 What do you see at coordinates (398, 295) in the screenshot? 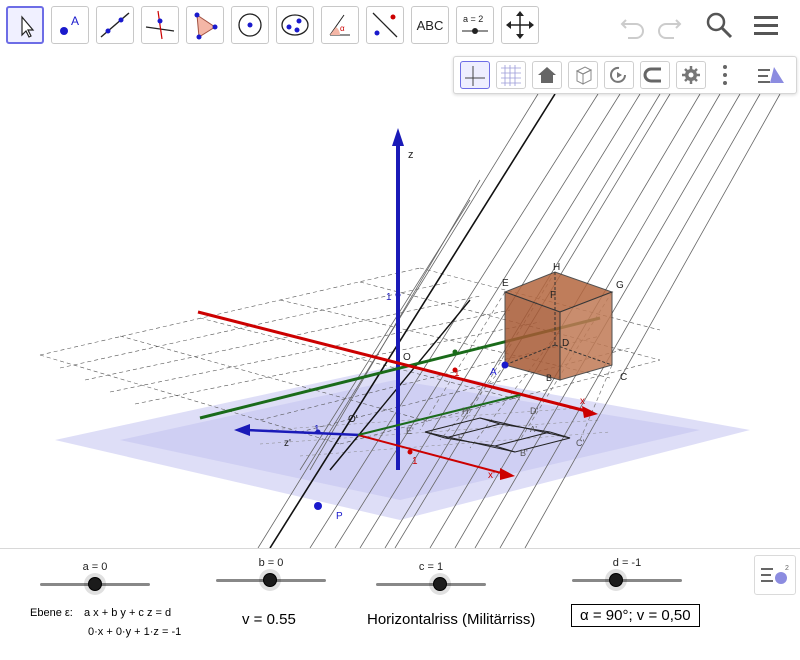
I see `z-unit-point` at bounding box center [398, 295].